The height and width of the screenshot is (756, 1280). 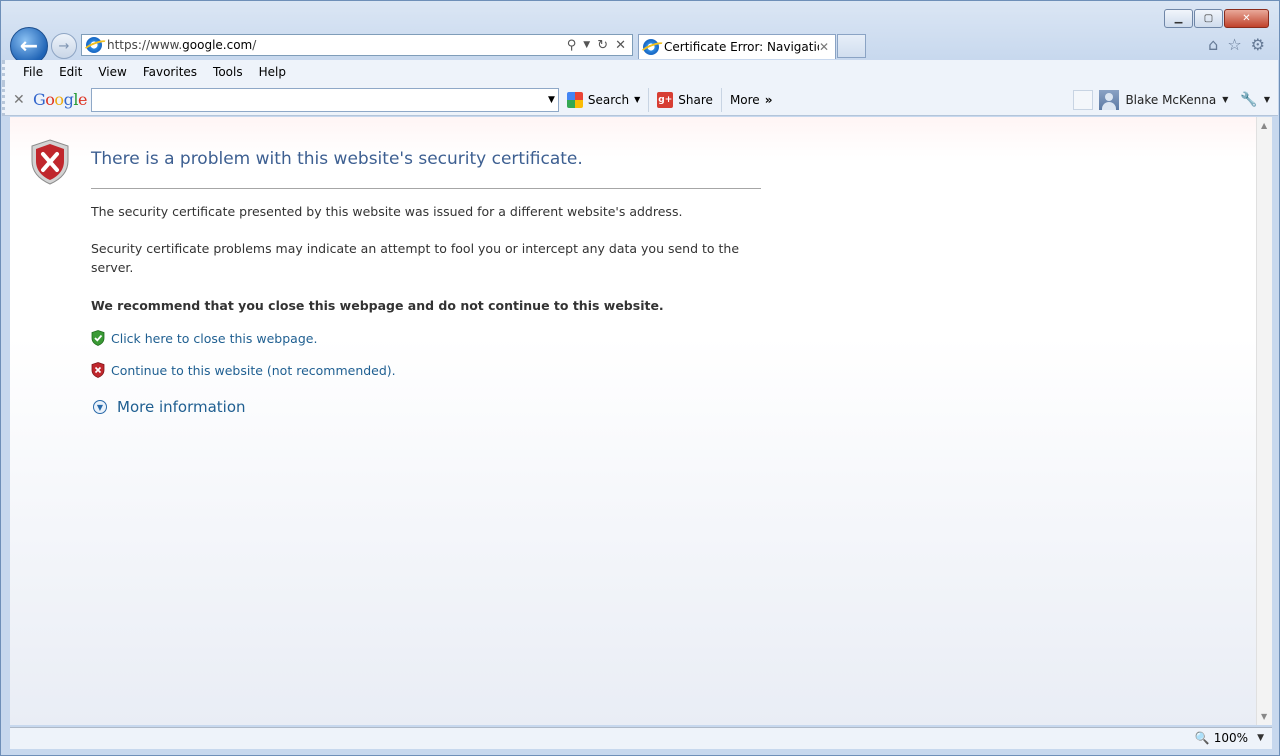 I want to click on tab-certificate-error: Certificate Error: Navigatio... ✕, so click(x=737, y=46).